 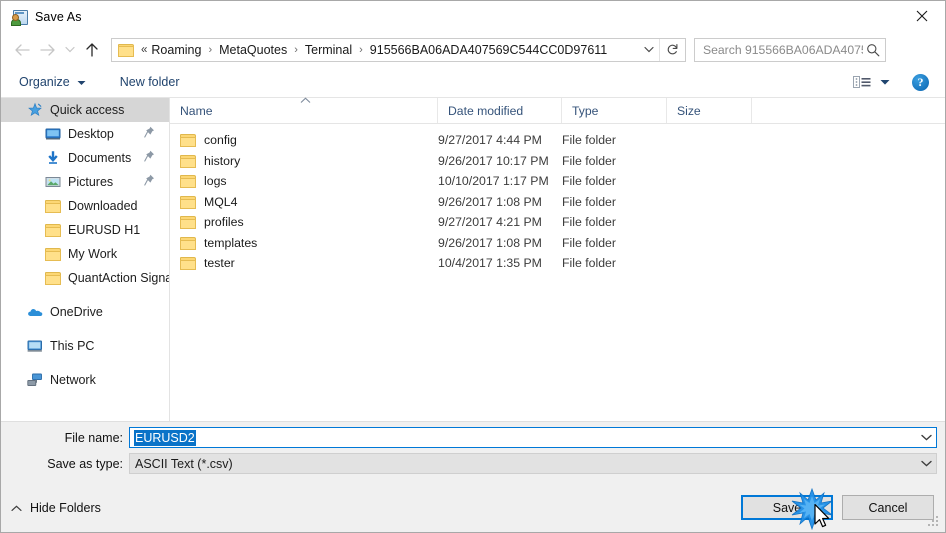 What do you see at coordinates (76, 312) in the screenshot?
I see `sidebar-item-label: OneDrive` at bounding box center [76, 312].